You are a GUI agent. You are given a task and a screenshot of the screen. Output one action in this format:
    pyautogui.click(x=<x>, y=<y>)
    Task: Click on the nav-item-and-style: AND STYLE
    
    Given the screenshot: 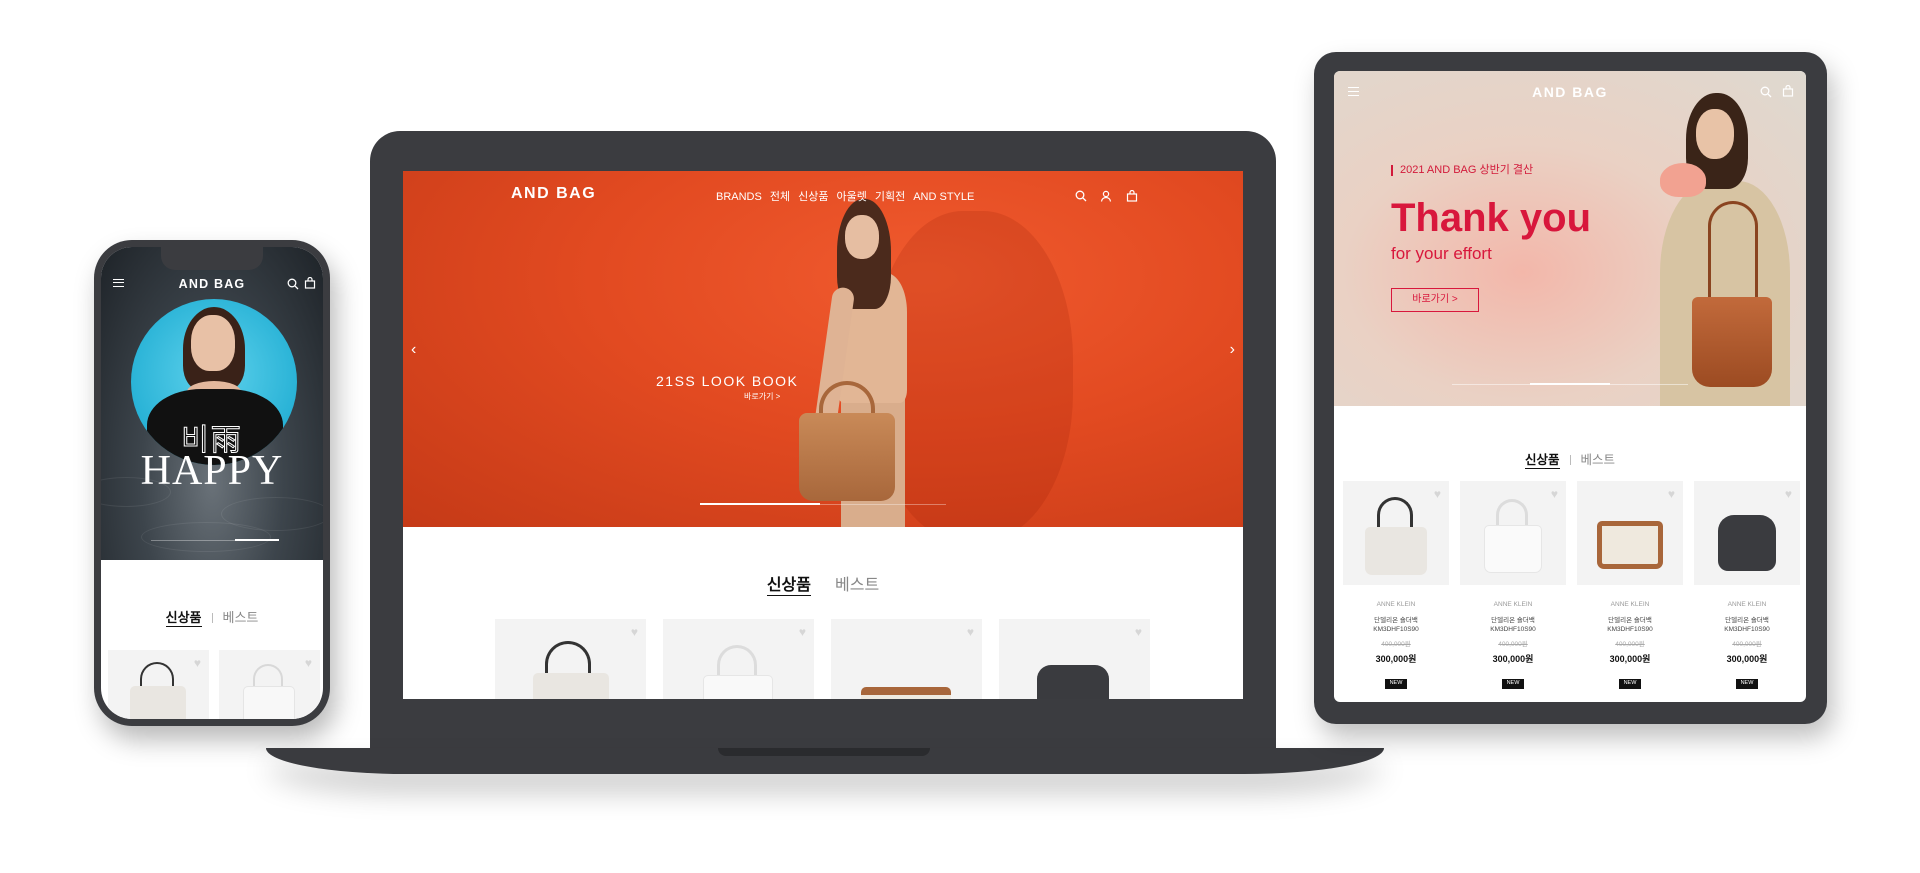 What is the action you would take?
    pyautogui.click(x=943, y=197)
    